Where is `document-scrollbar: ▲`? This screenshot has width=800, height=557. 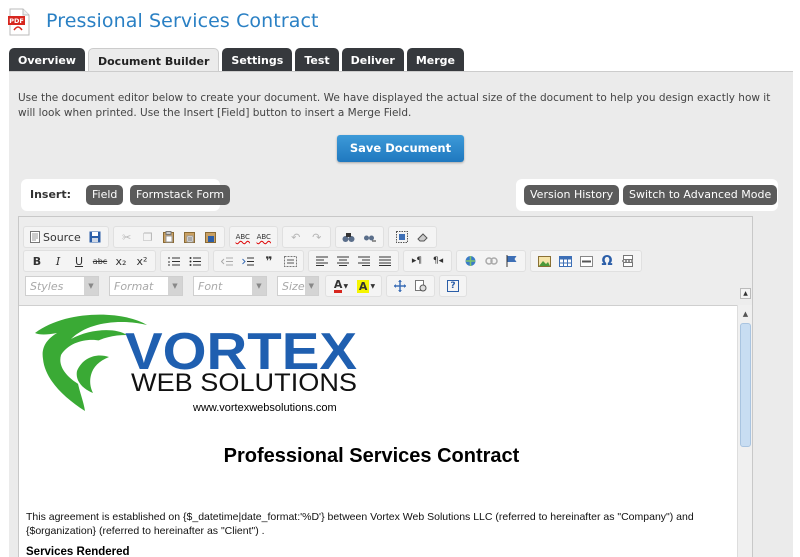
document-scrollbar: ▲ is located at coordinates (744, 431).